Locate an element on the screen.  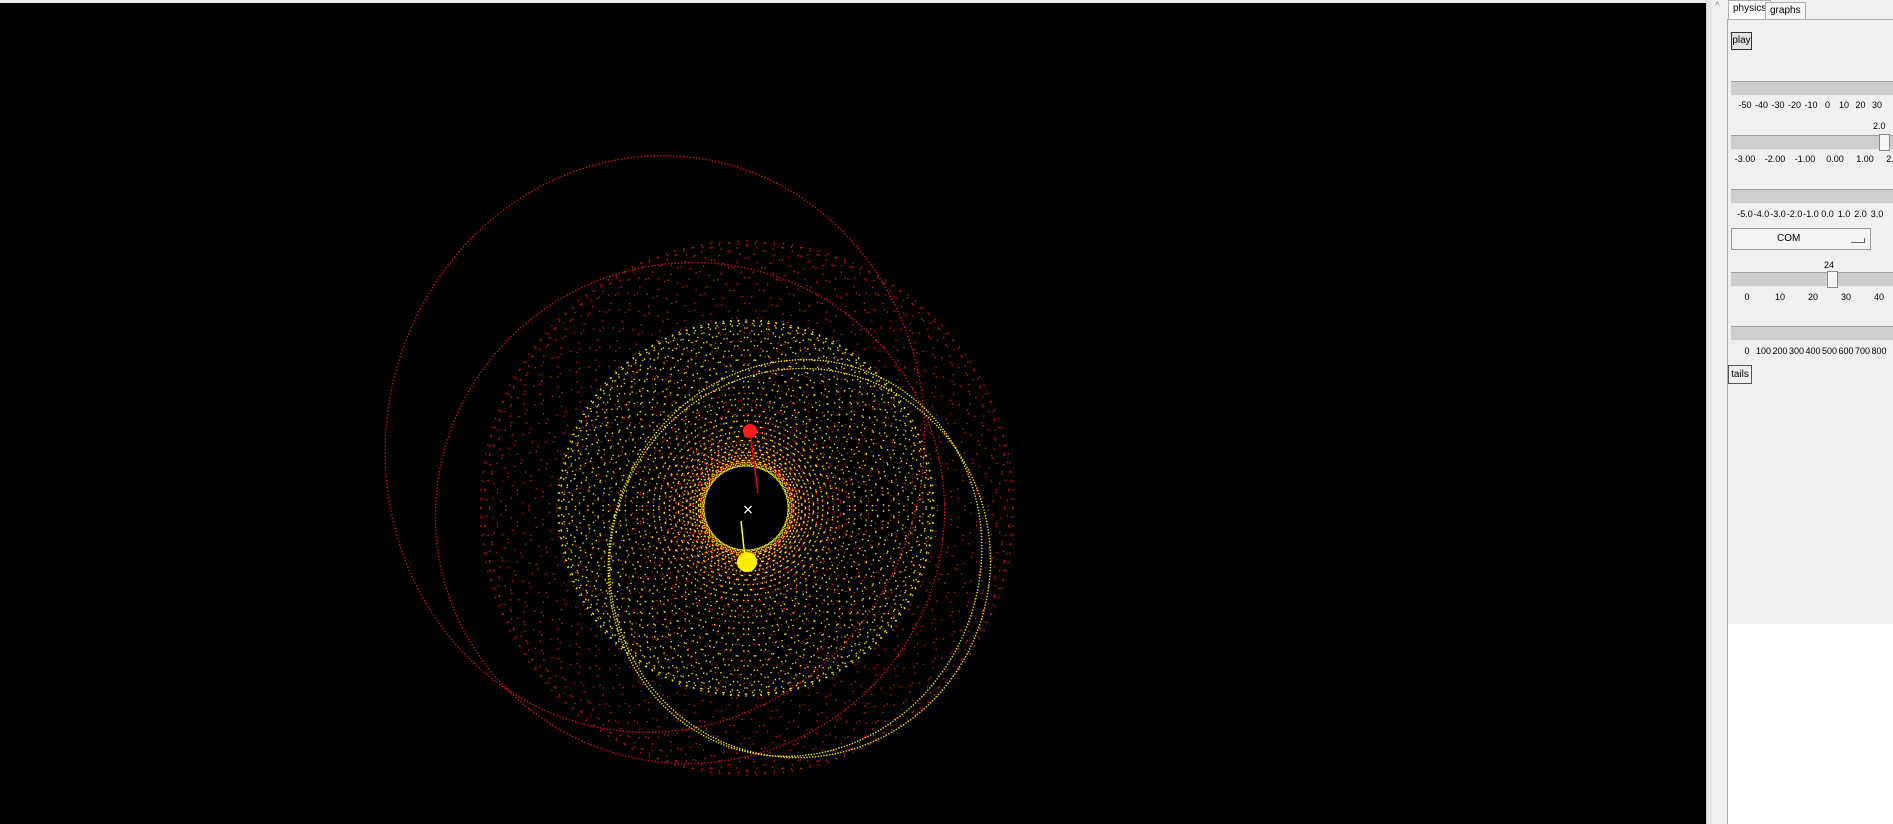
tick-label: -1.00 is located at coordinates (1805, 159).